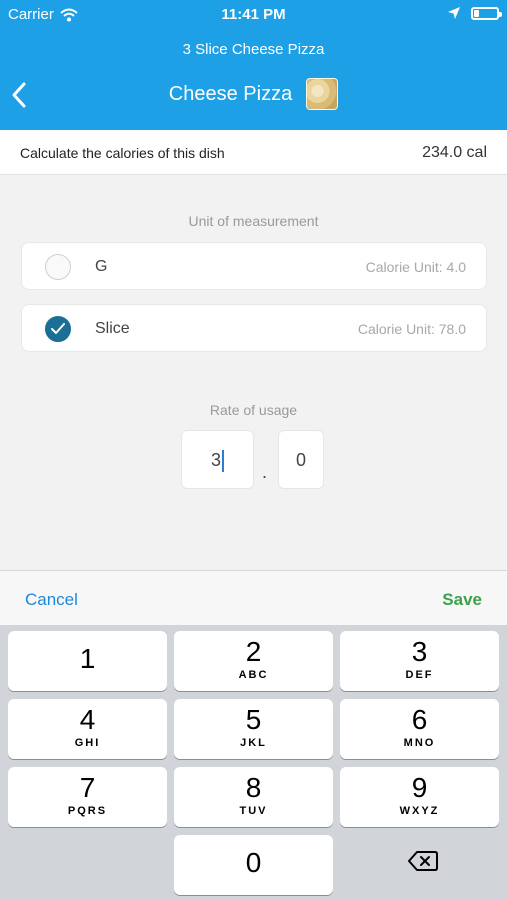  I want to click on key-letters: DEF, so click(419, 675).